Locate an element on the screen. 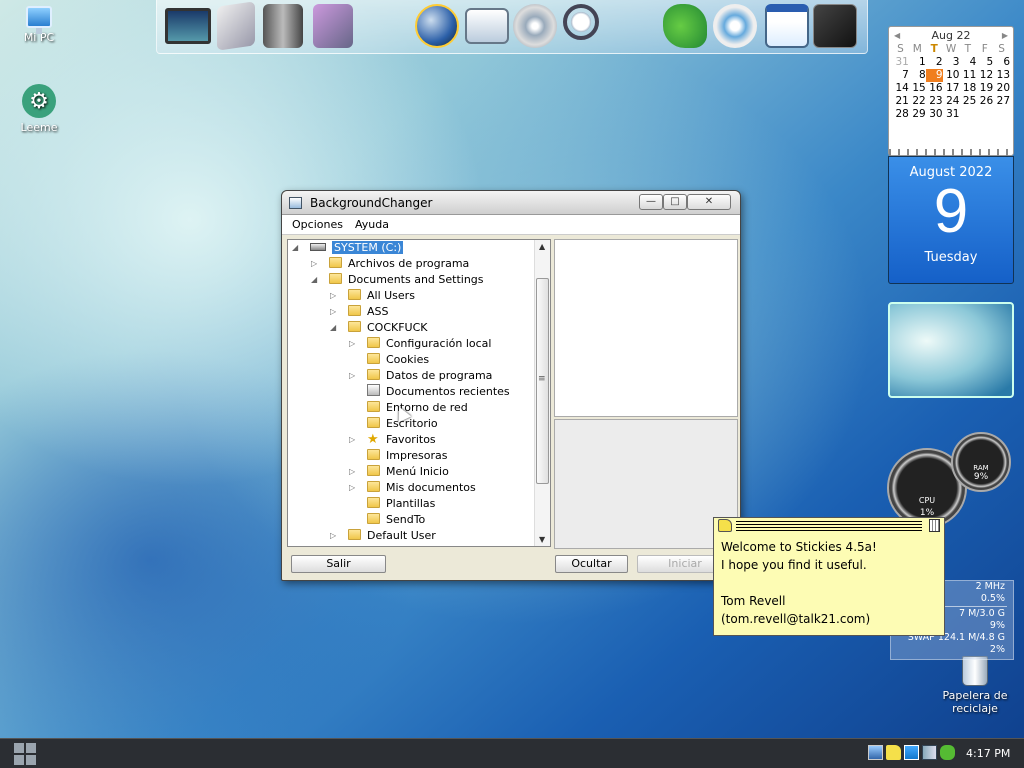  calendar-day: 27 is located at coordinates (1001, 101).